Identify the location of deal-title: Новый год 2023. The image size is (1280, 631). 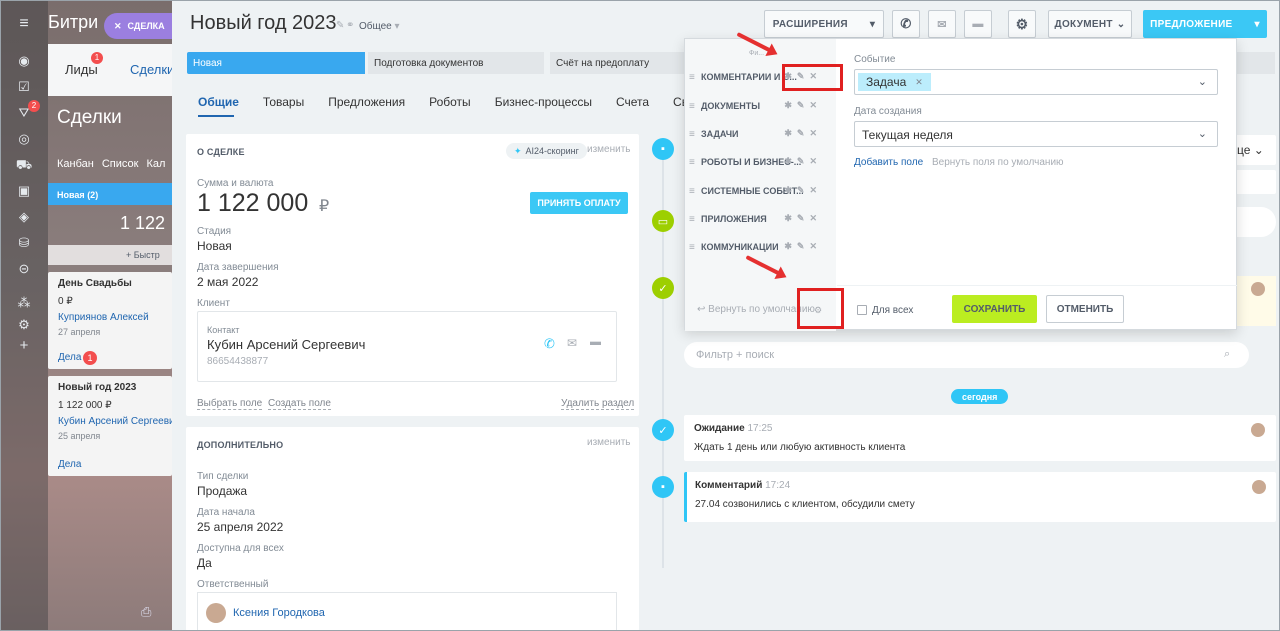
(263, 23).